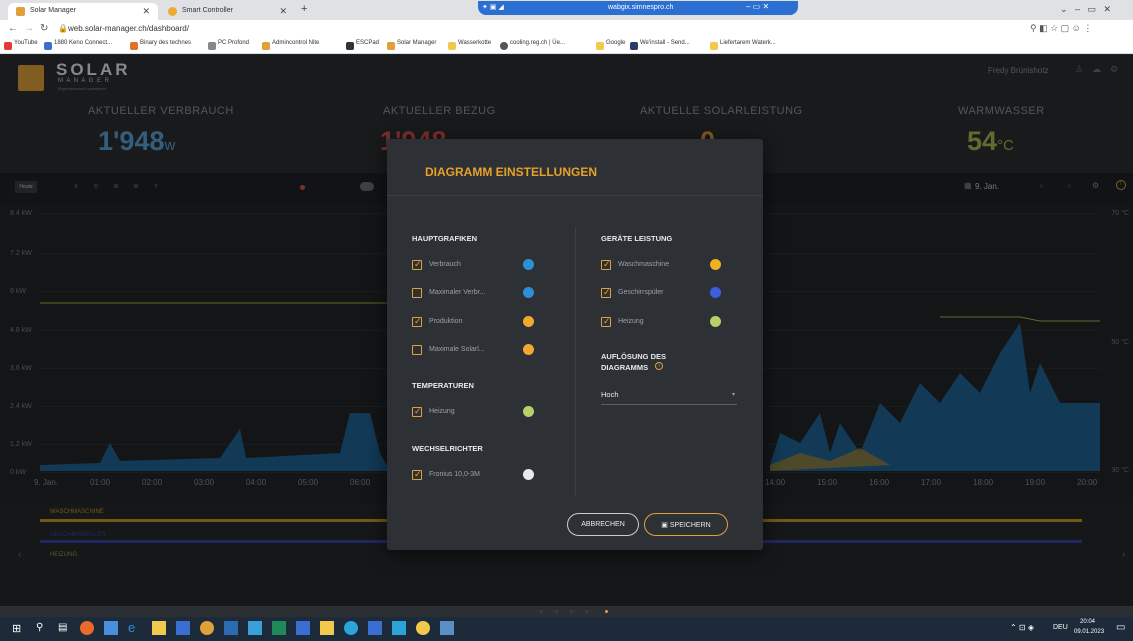  Describe the element at coordinates (638, 8) in the screenshot. I see `remote-session-bar: ✦ ▣ ◢ wabgix.simnespro.ch – ▭ ✕` at that location.